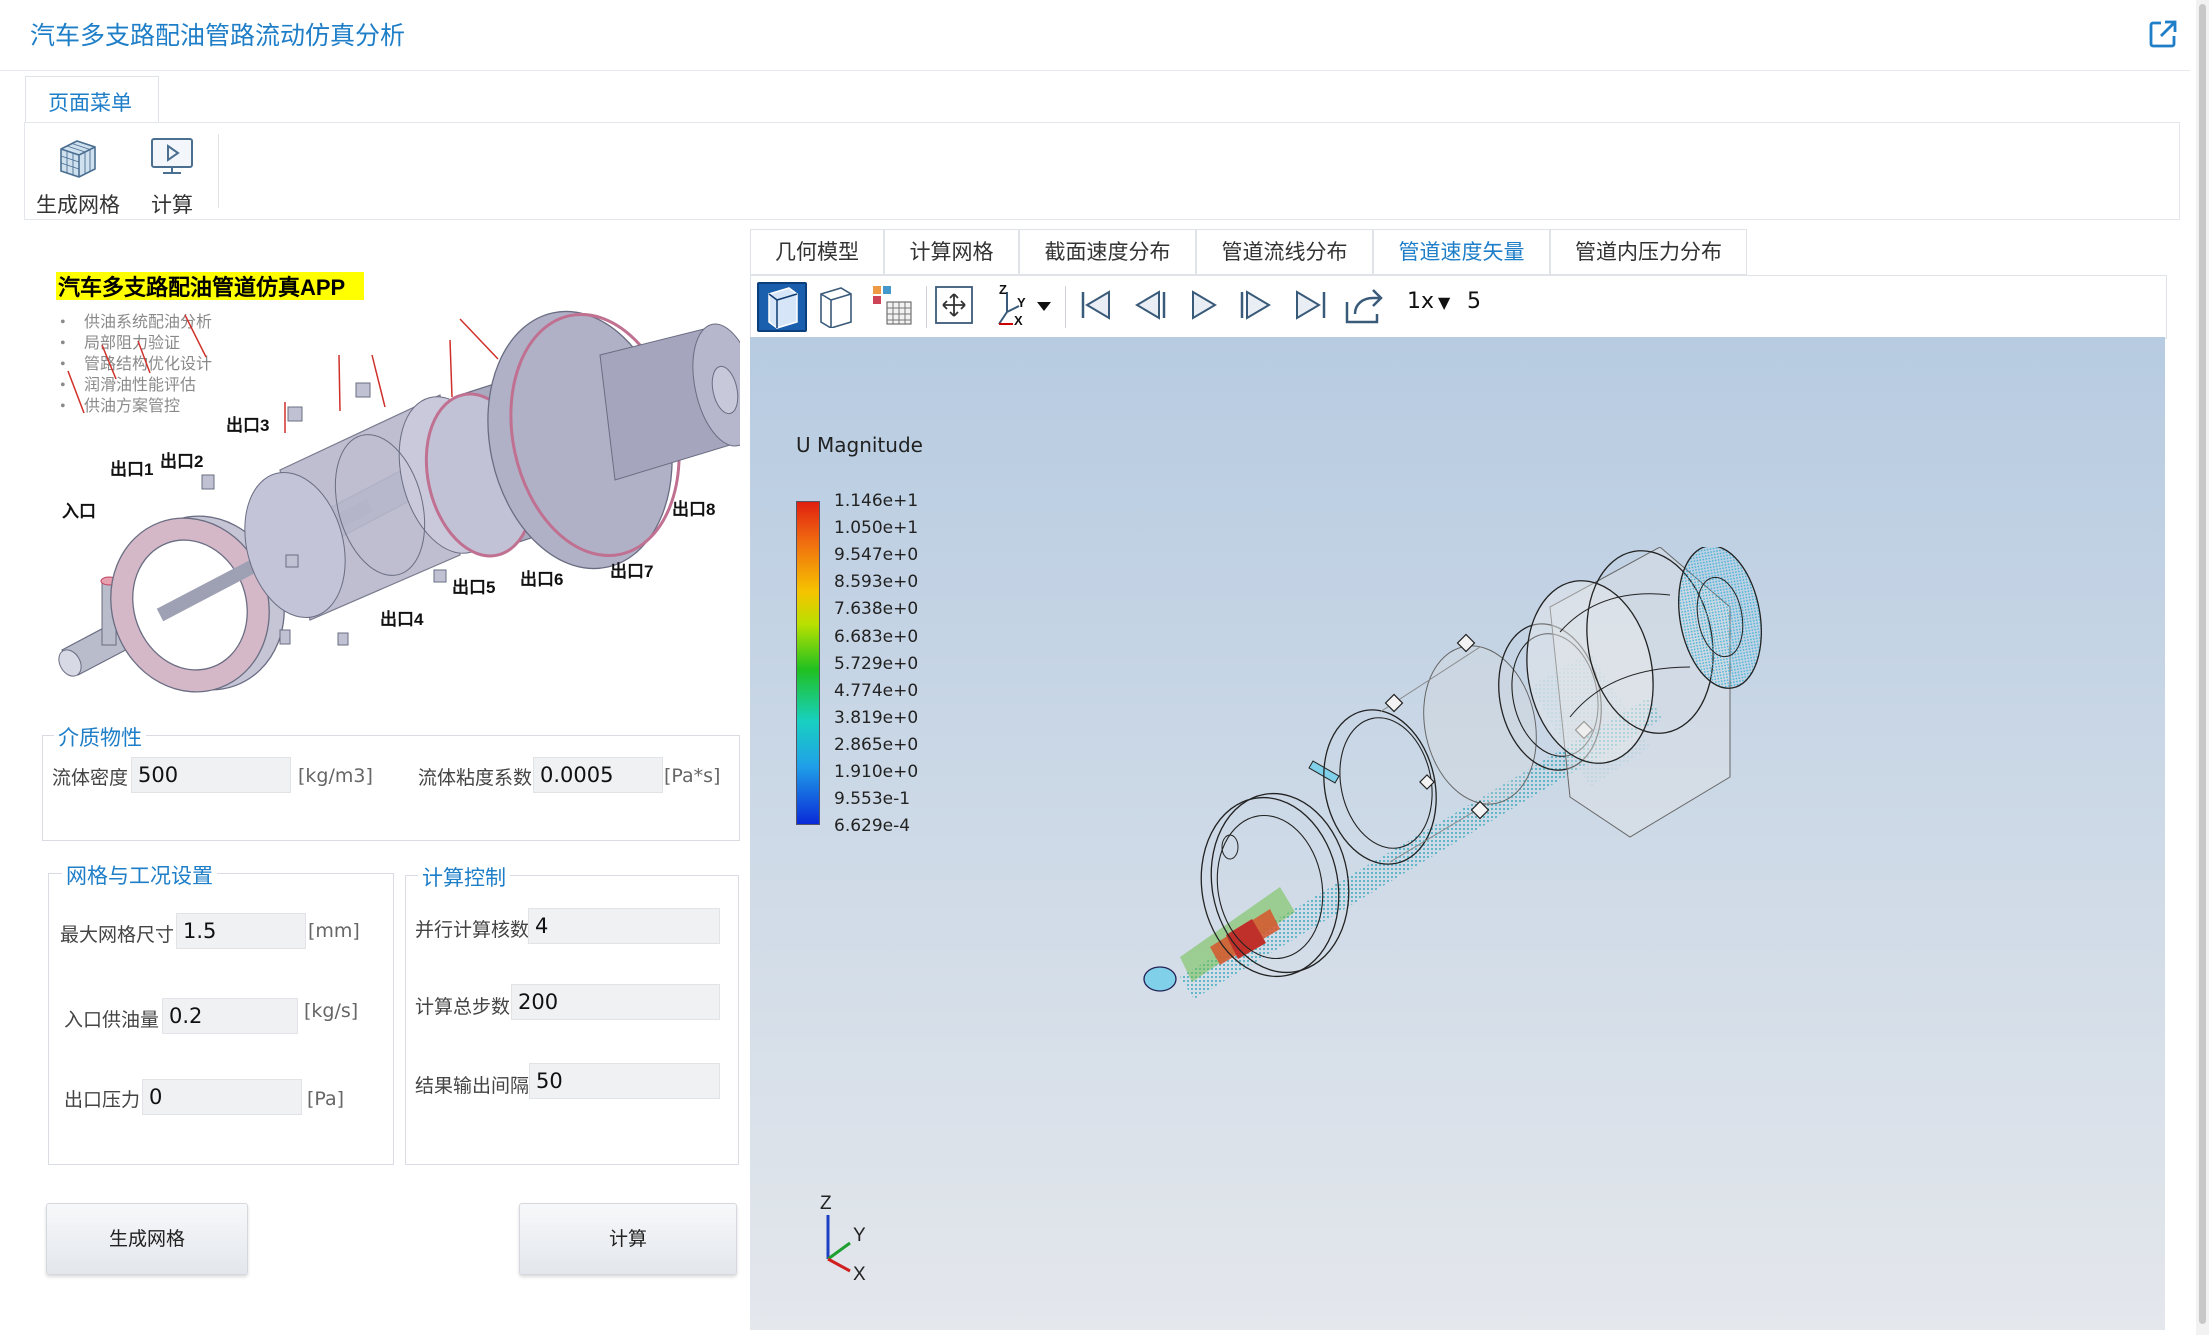 Image resolution: width=2209 pixels, height=1335 pixels. I want to click on legend-label: 7.638e+0, so click(876, 609).